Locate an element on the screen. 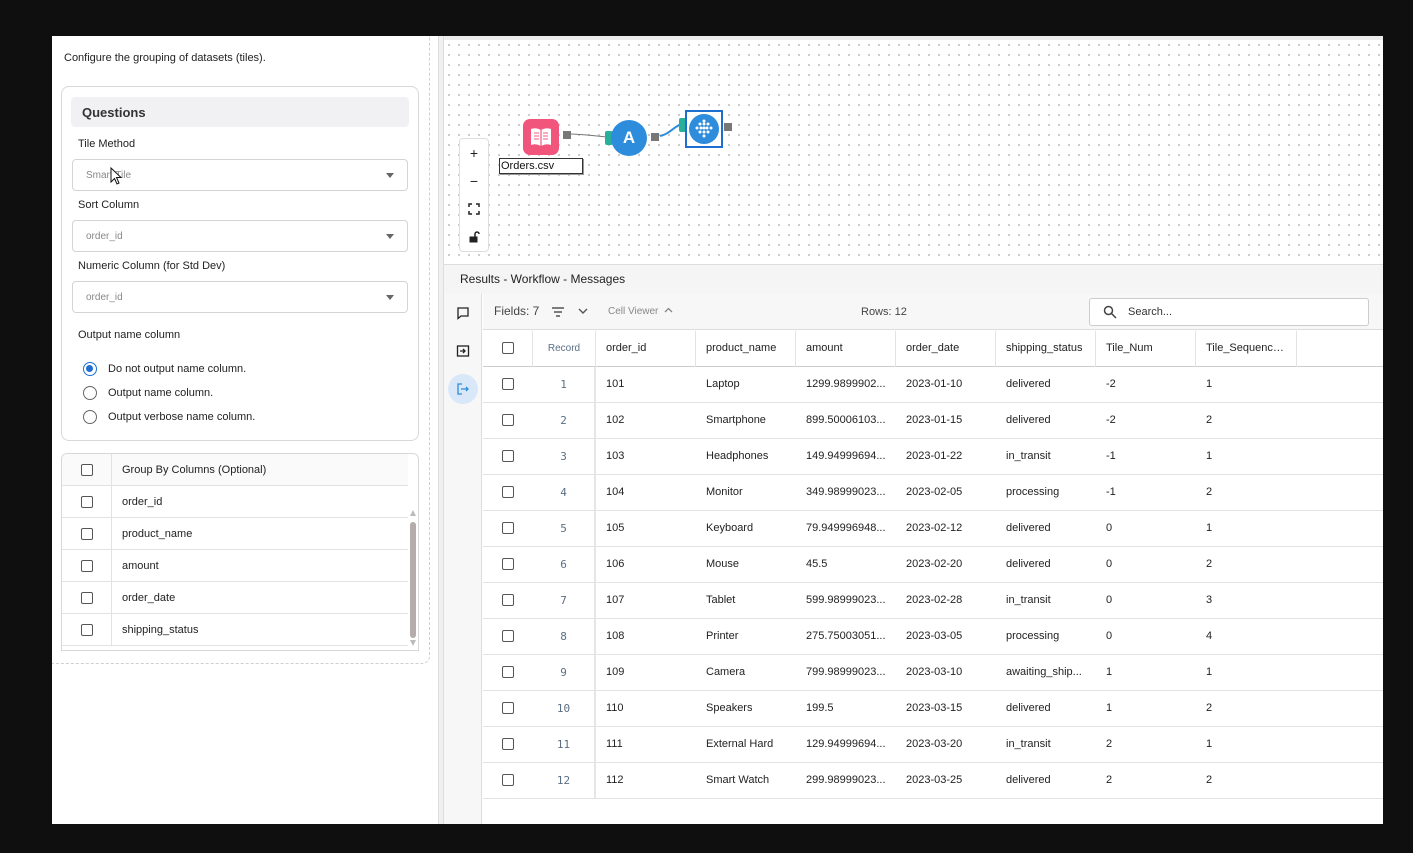 The height and width of the screenshot is (853, 1413). filter-lines-icon is located at coordinates (558, 312).